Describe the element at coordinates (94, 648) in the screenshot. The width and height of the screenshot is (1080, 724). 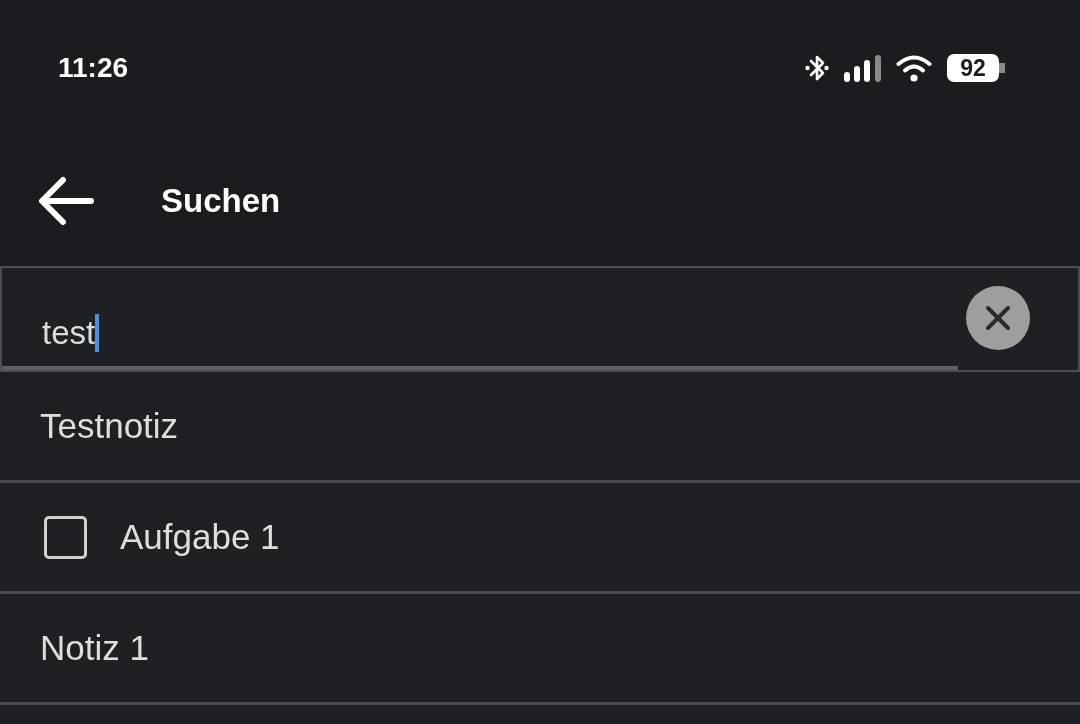
I see `note-title: Notiz 1` at that location.